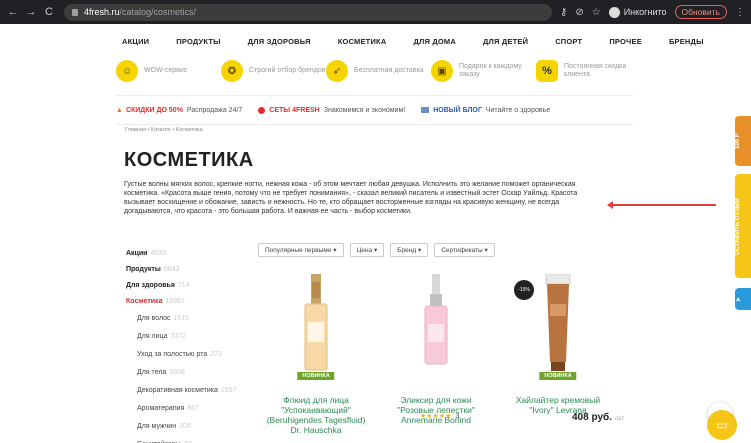  What do you see at coordinates (614, 12) in the screenshot?
I see `incognito-icon` at bounding box center [614, 12].